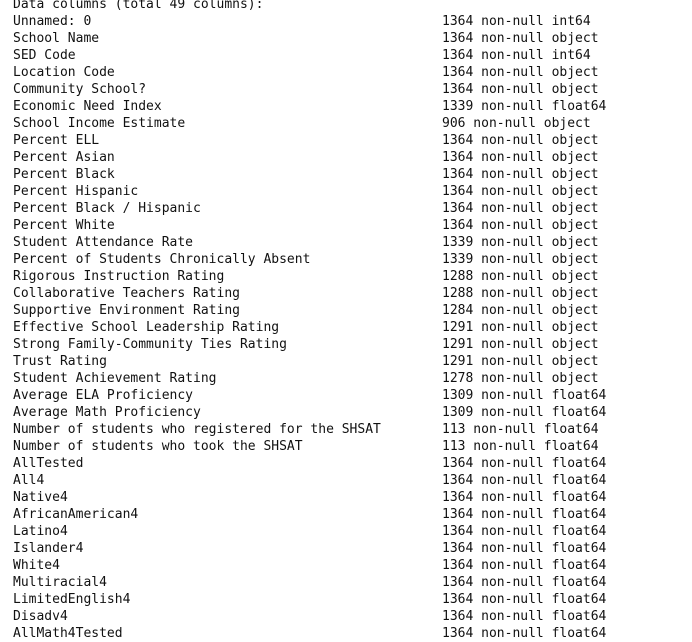 This screenshot has height=642, width=692. What do you see at coordinates (52, 21) in the screenshot?
I see `column-name: Unnamed: 0` at bounding box center [52, 21].